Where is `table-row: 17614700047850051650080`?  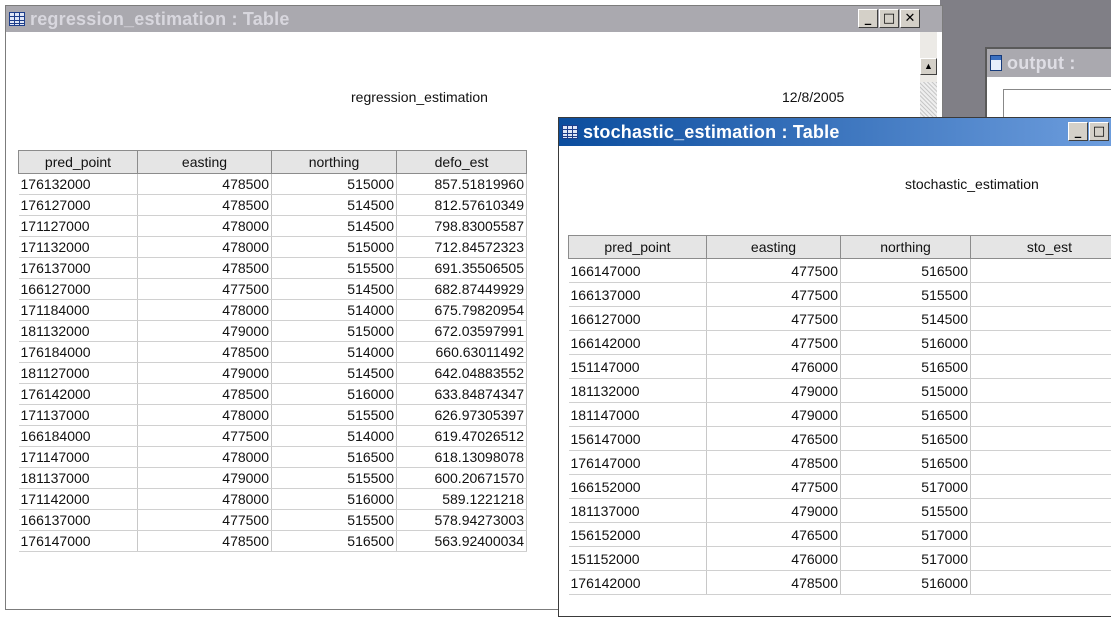 table-row: 17614700047850051650080 is located at coordinates (840, 463).